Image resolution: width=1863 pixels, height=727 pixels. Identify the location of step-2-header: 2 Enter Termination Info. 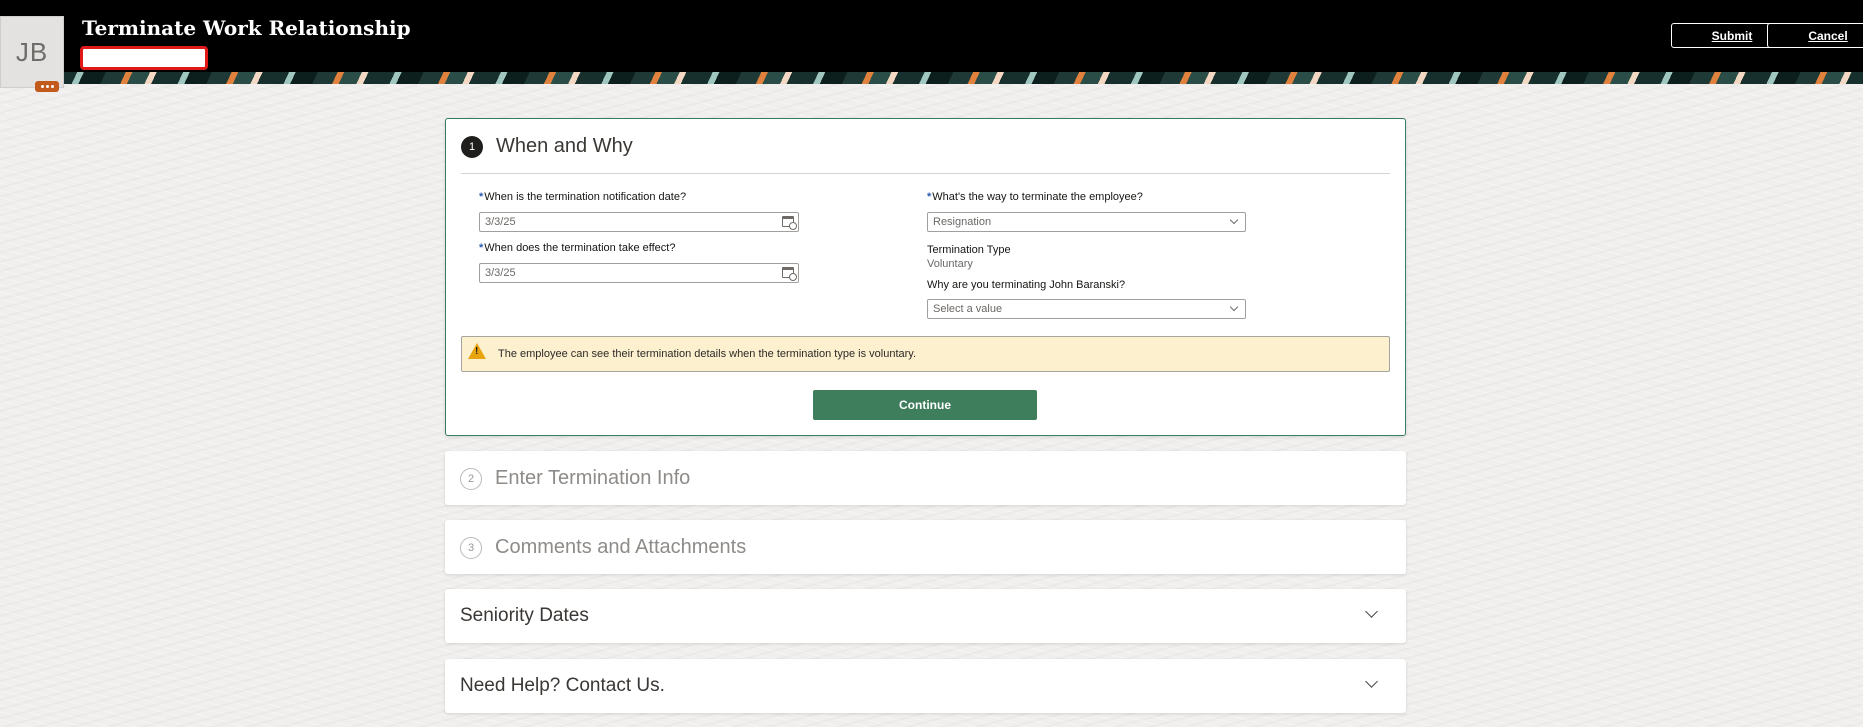
(575, 478).